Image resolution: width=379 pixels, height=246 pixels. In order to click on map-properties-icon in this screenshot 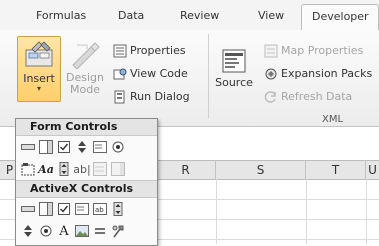, I will do `click(271, 51)`.